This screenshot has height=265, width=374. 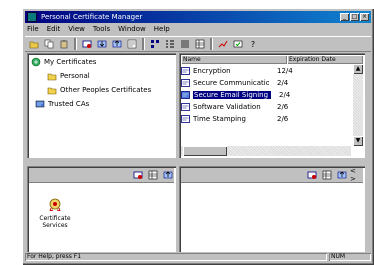 I want to click on menu-file: File, so click(x=33, y=29).